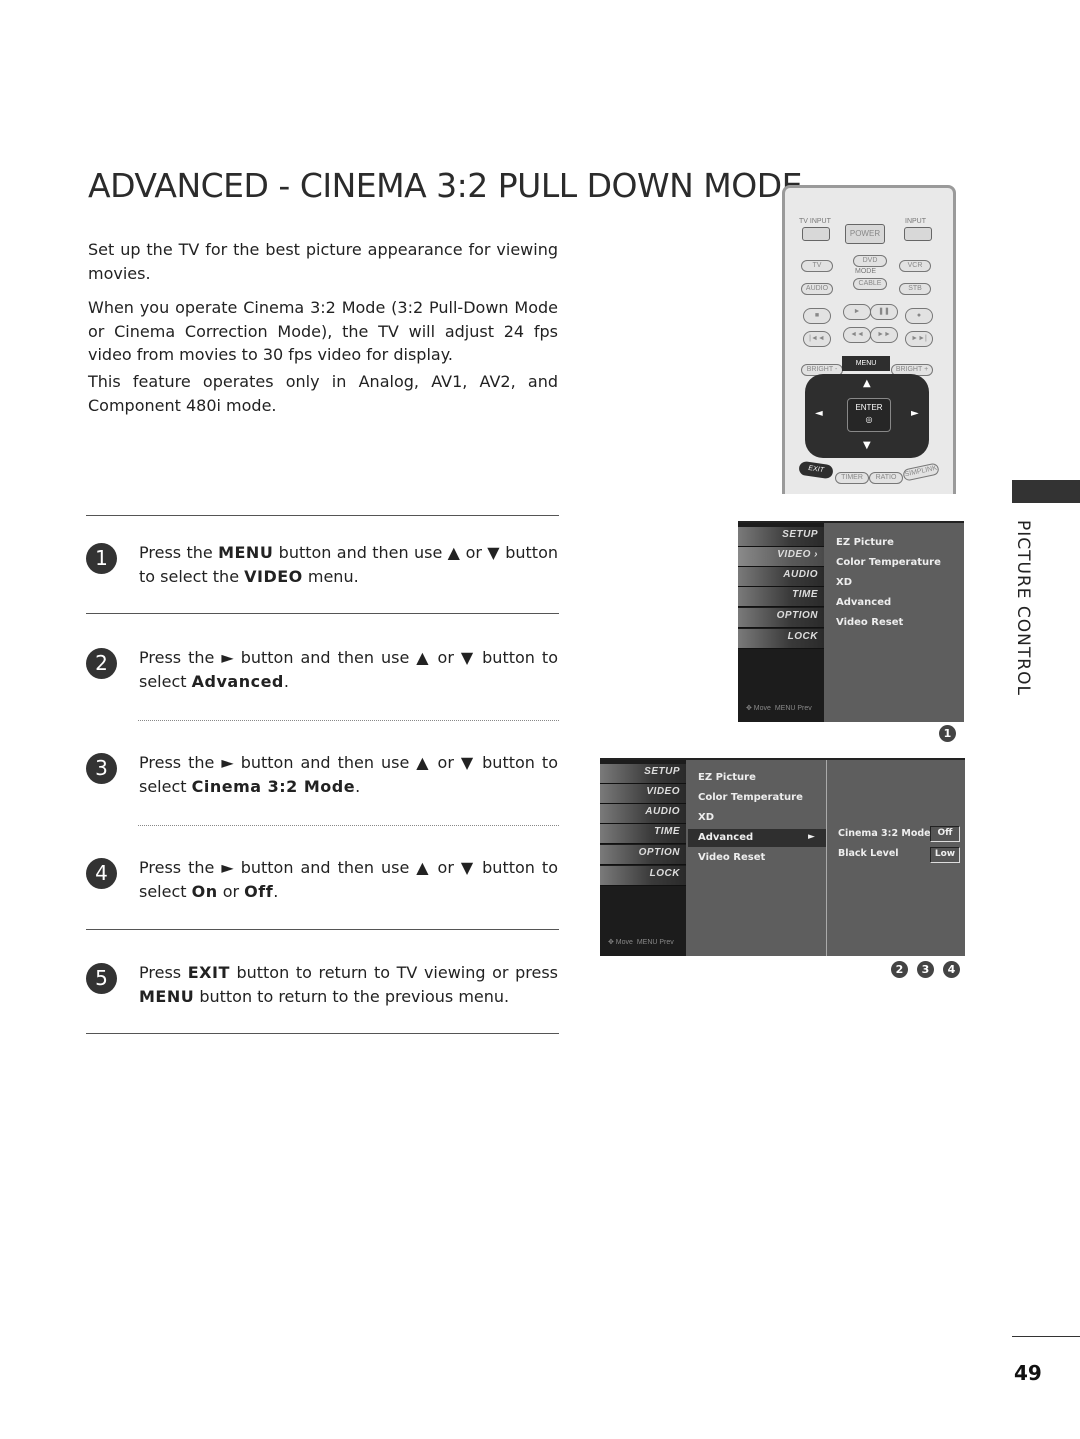 This screenshot has width=1080, height=1439. I want to click on pause-button: ❚❚, so click(884, 312).